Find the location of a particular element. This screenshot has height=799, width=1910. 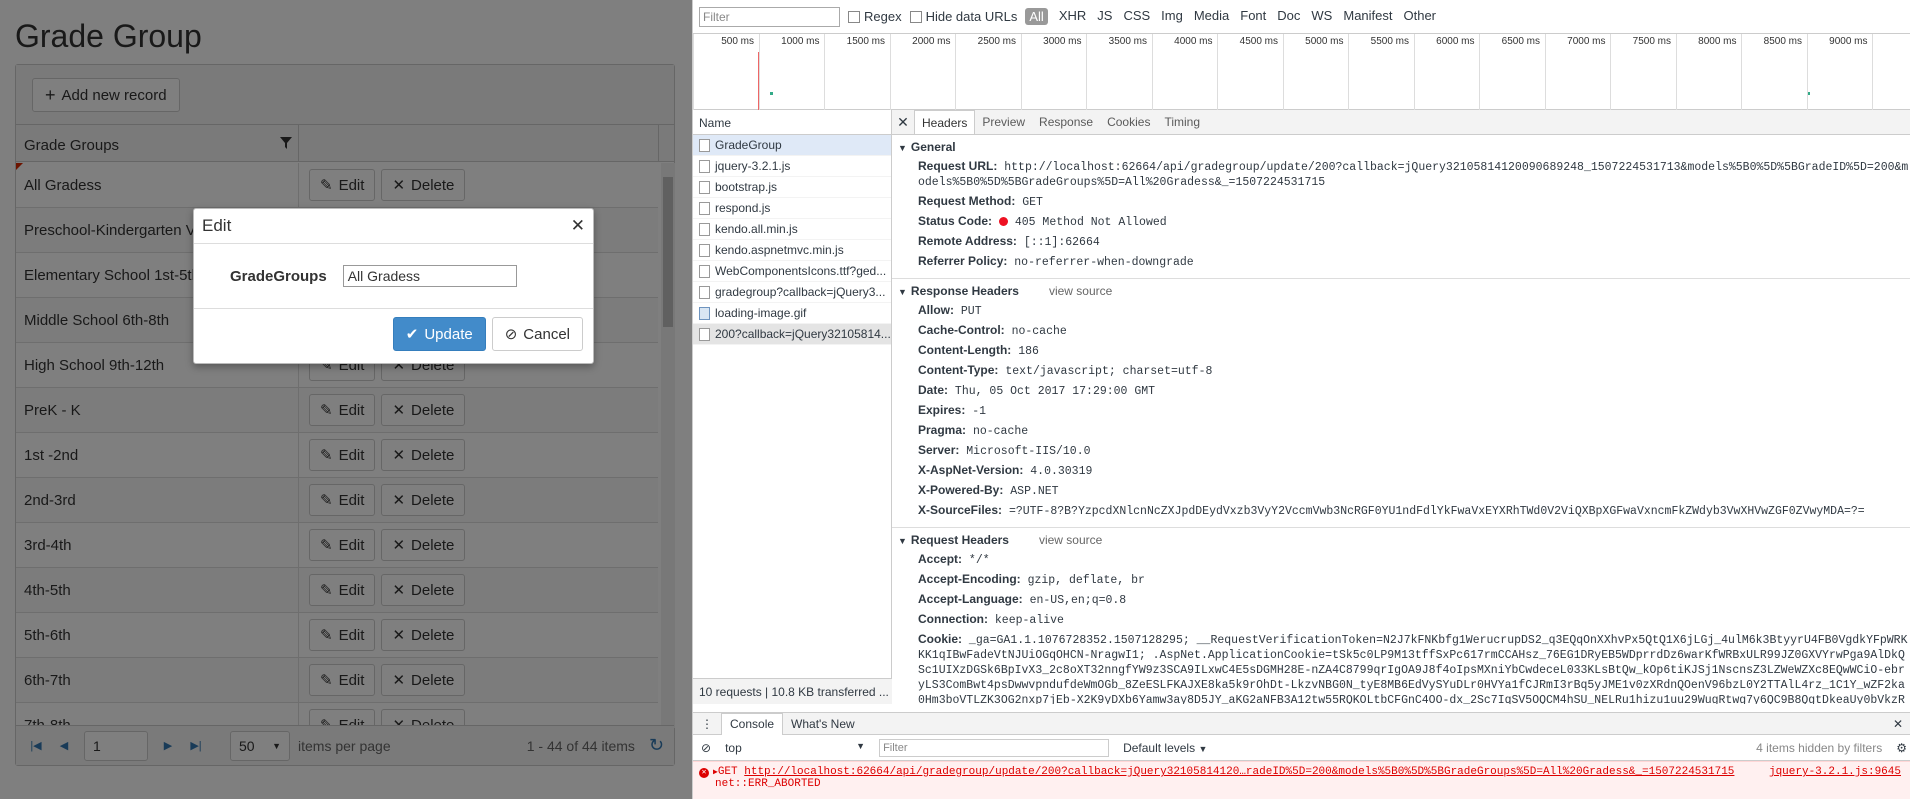

type-filter-all: All is located at coordinates (1036, 16).